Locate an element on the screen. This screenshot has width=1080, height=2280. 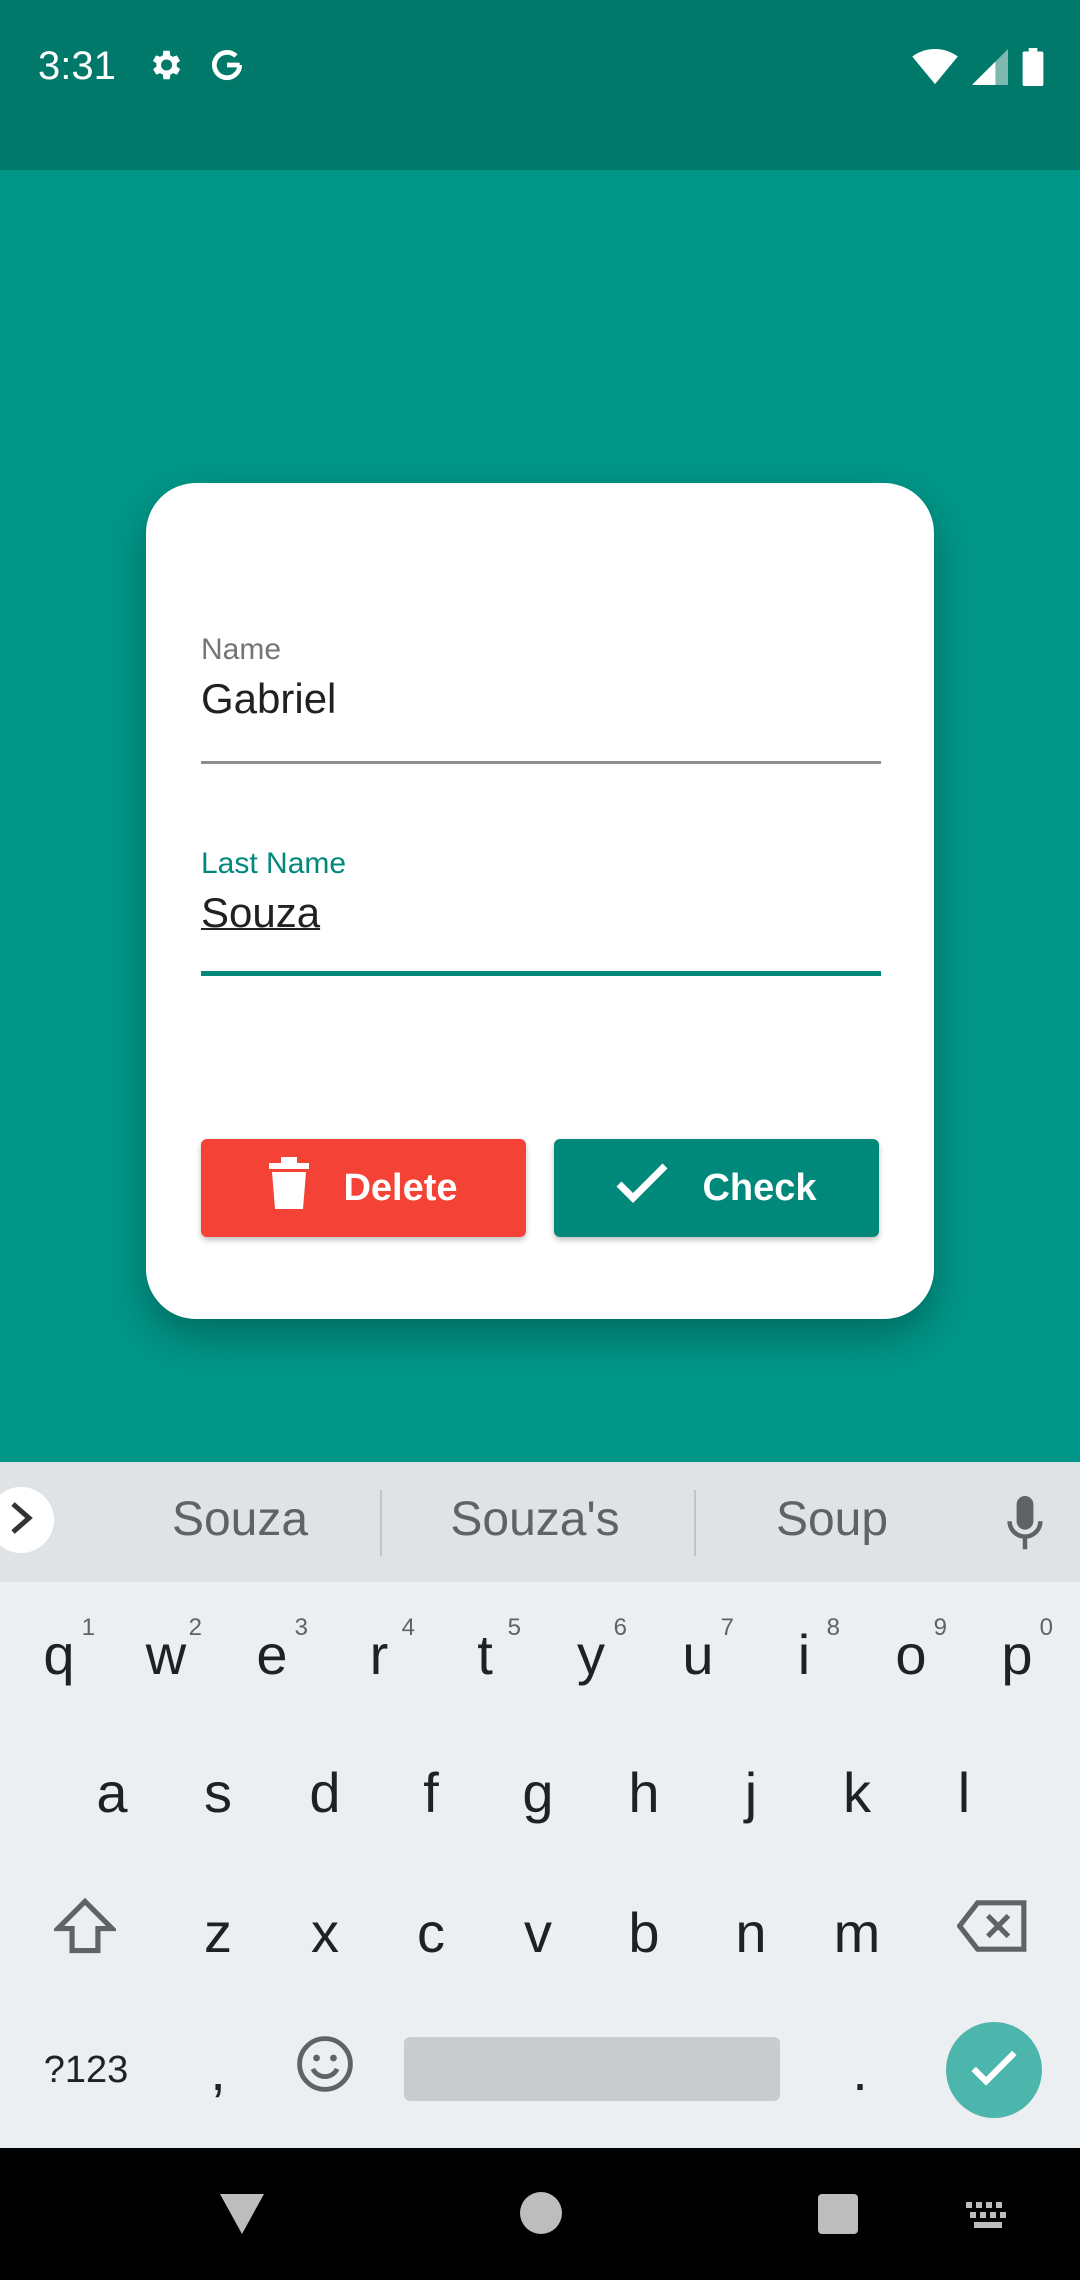
key-label: t is located at coordinates (485, 1654).